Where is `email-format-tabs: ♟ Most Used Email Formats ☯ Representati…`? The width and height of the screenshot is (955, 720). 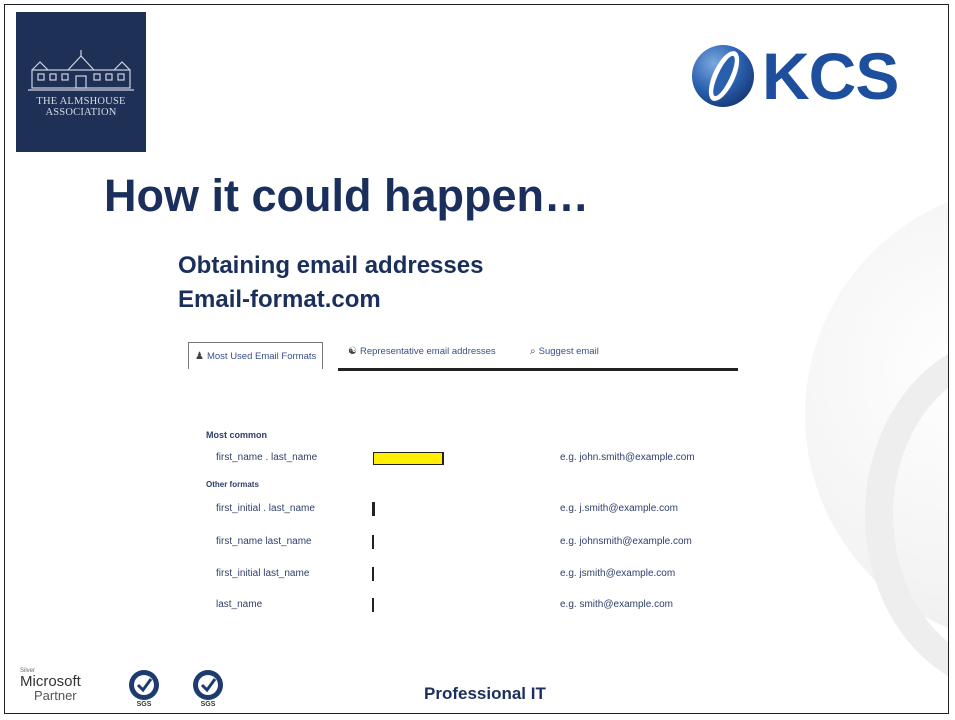 email-format-tabs: ♟ Most Used Email Formats ☯ Representati… is located at coordinates (463, 357).